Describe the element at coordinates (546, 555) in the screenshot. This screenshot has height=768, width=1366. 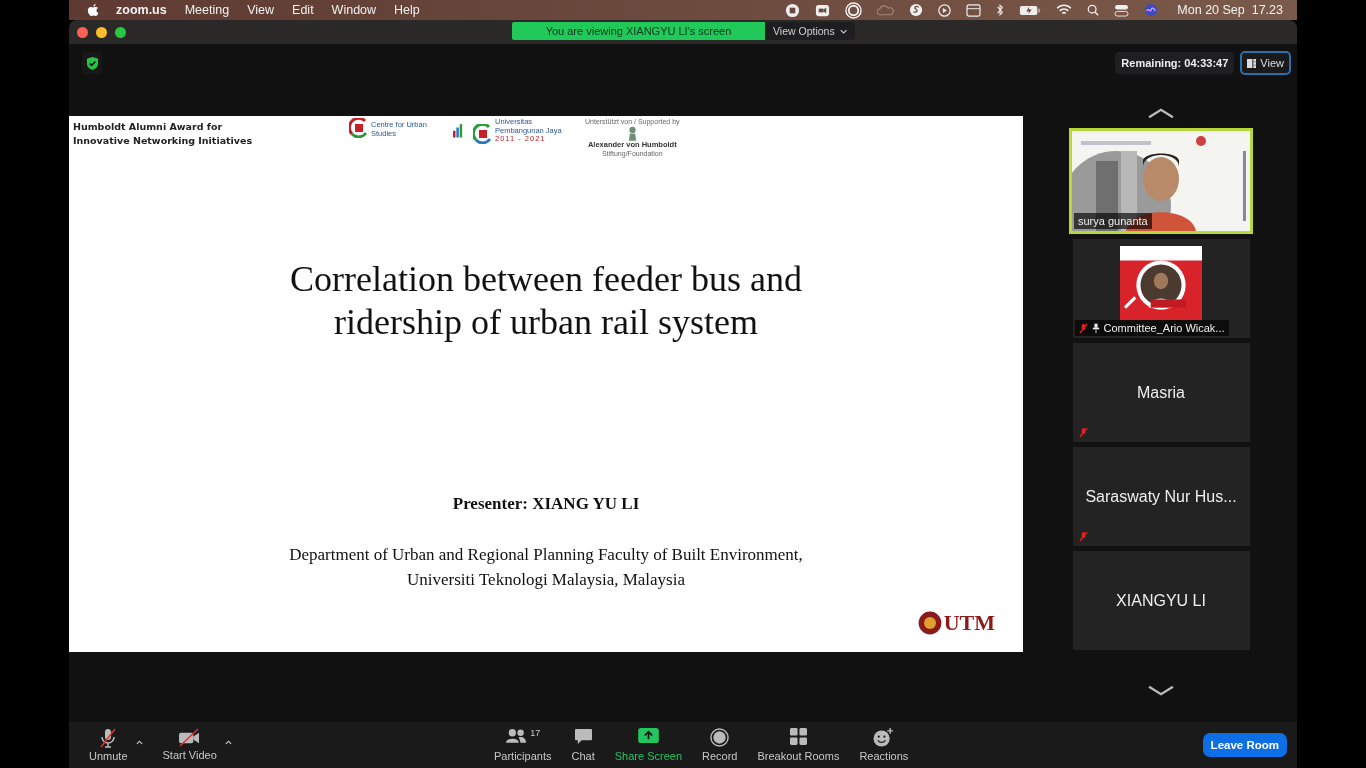
I see `affiliation-text: Department of Urban and Regional Planning Faculty of Built Environment,` at that location.